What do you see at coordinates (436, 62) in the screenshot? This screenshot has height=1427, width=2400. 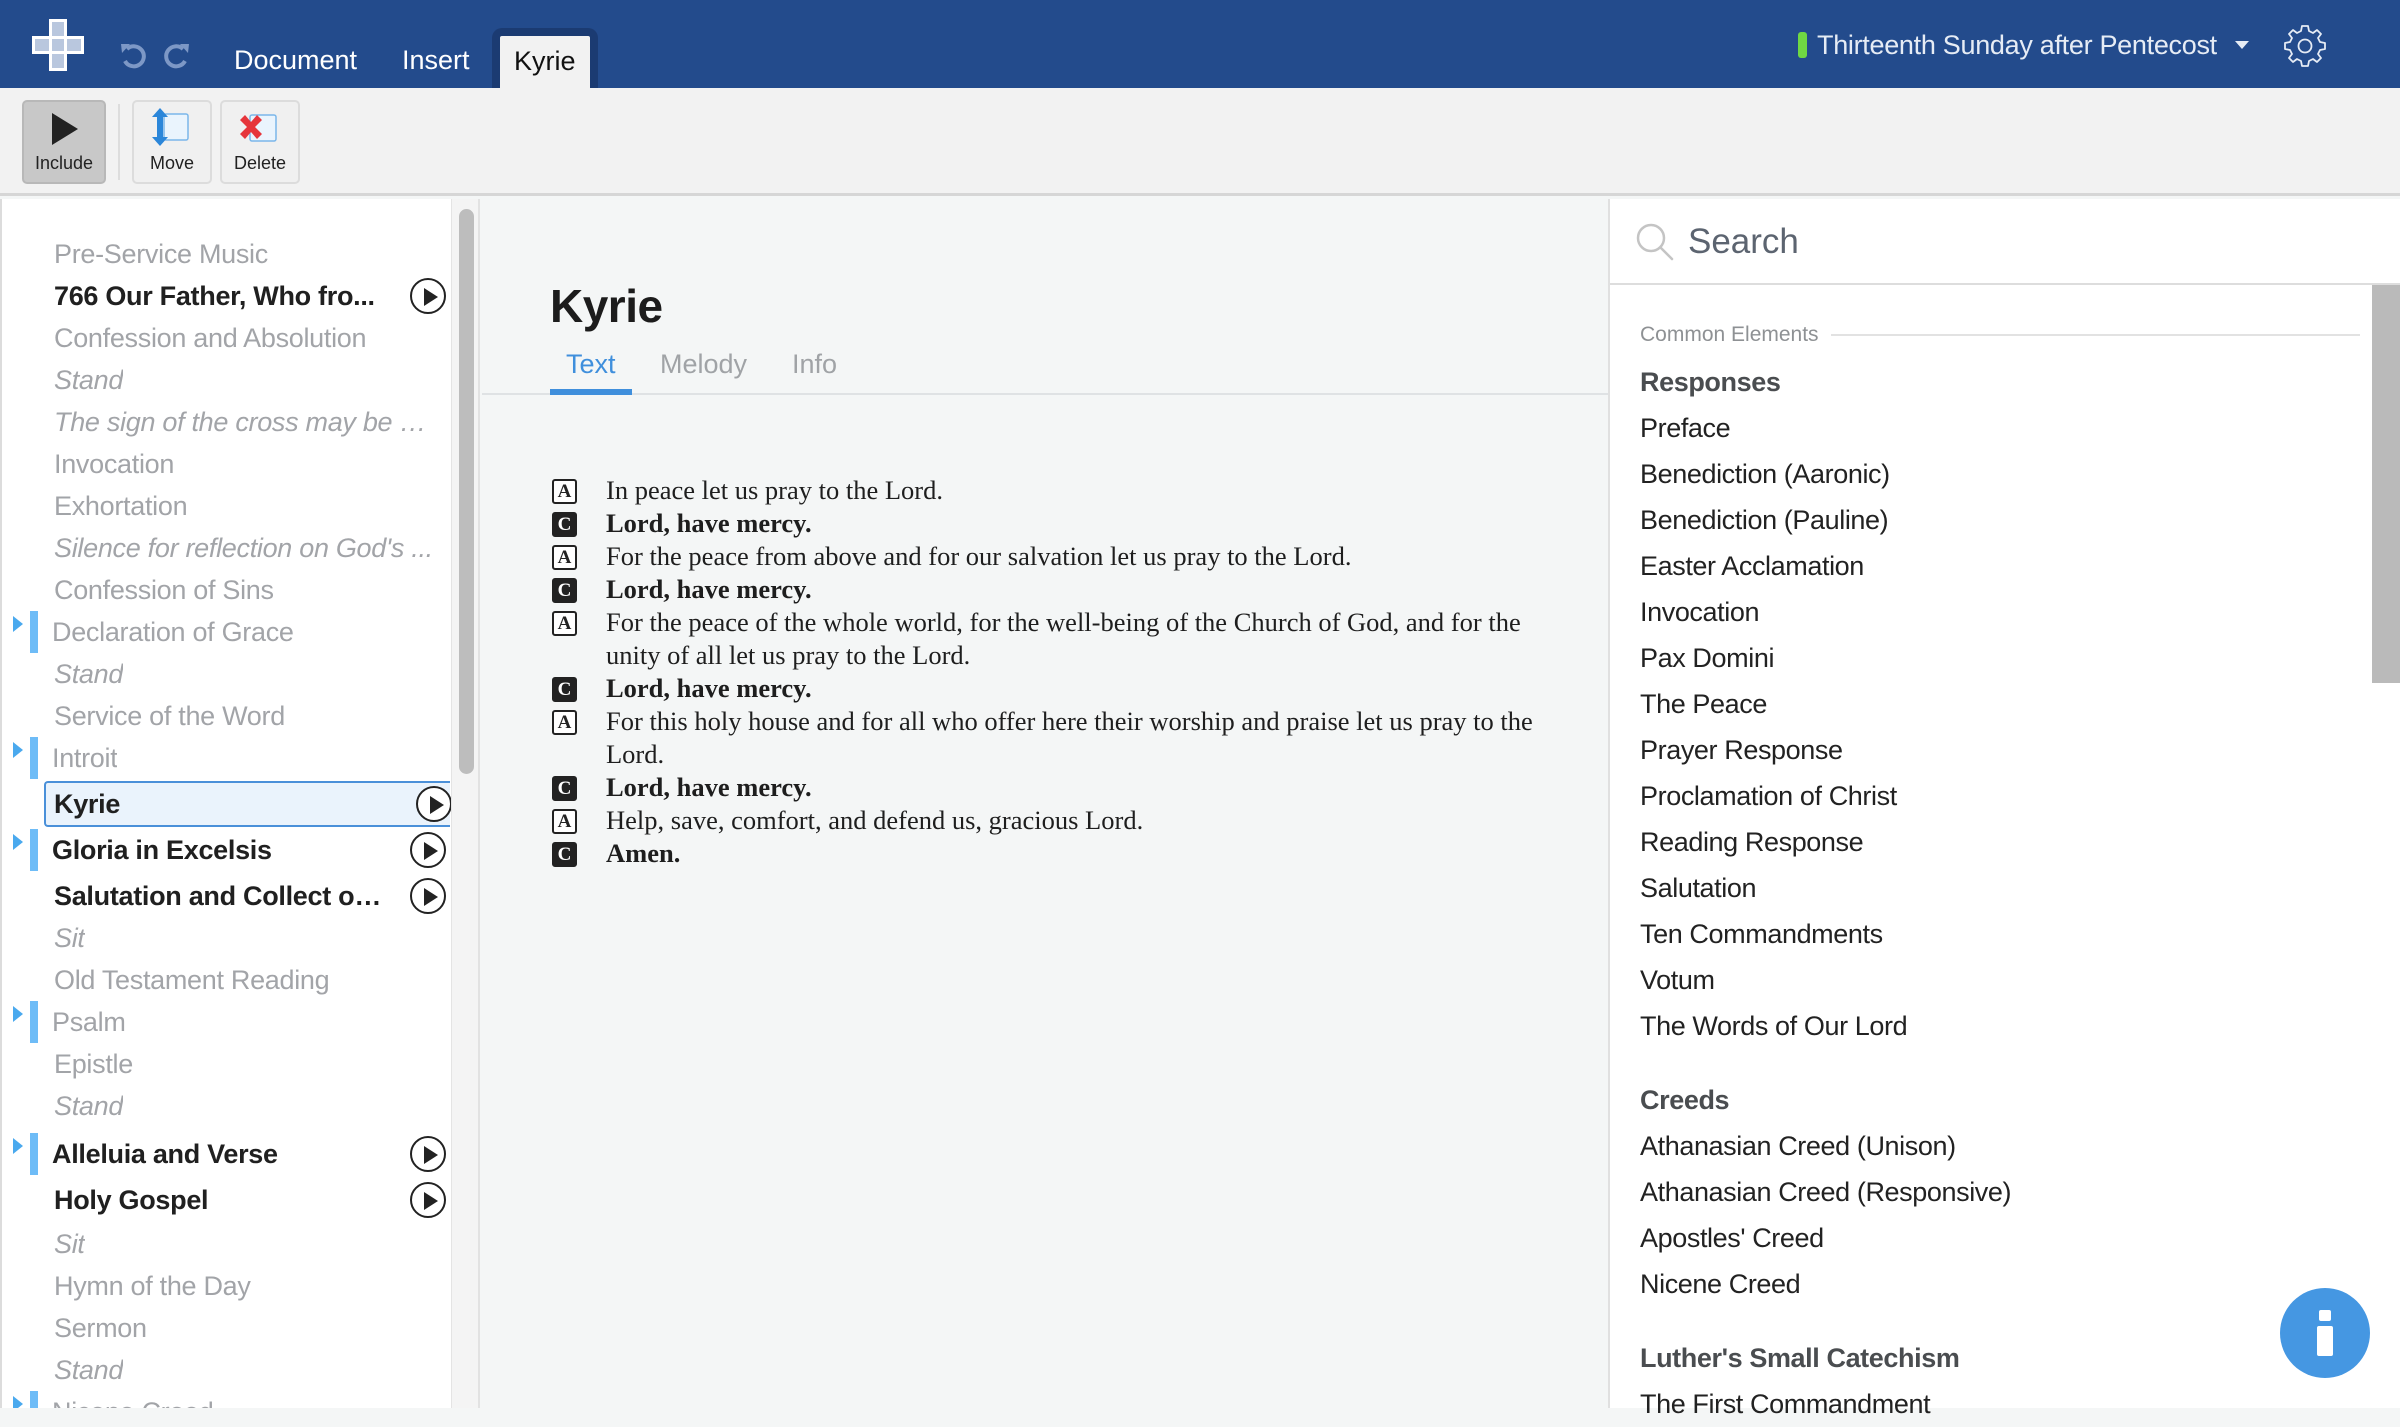 I see `nav-tab-insert: Insert` at bounding box center [436, 62].